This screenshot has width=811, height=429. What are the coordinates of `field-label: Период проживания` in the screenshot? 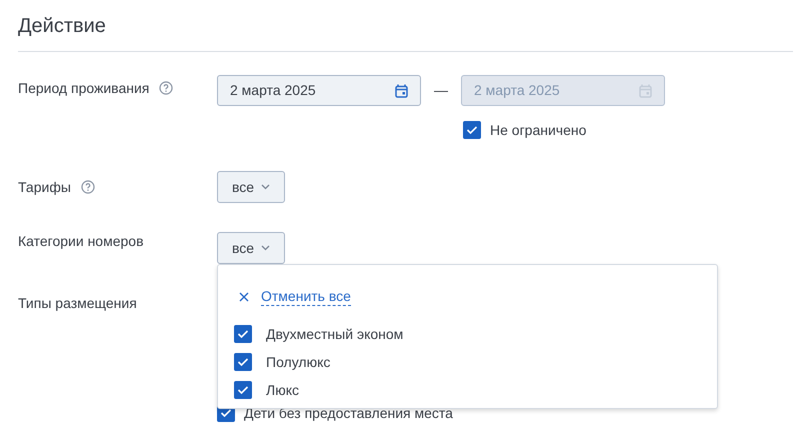 It's located at (84, 88).